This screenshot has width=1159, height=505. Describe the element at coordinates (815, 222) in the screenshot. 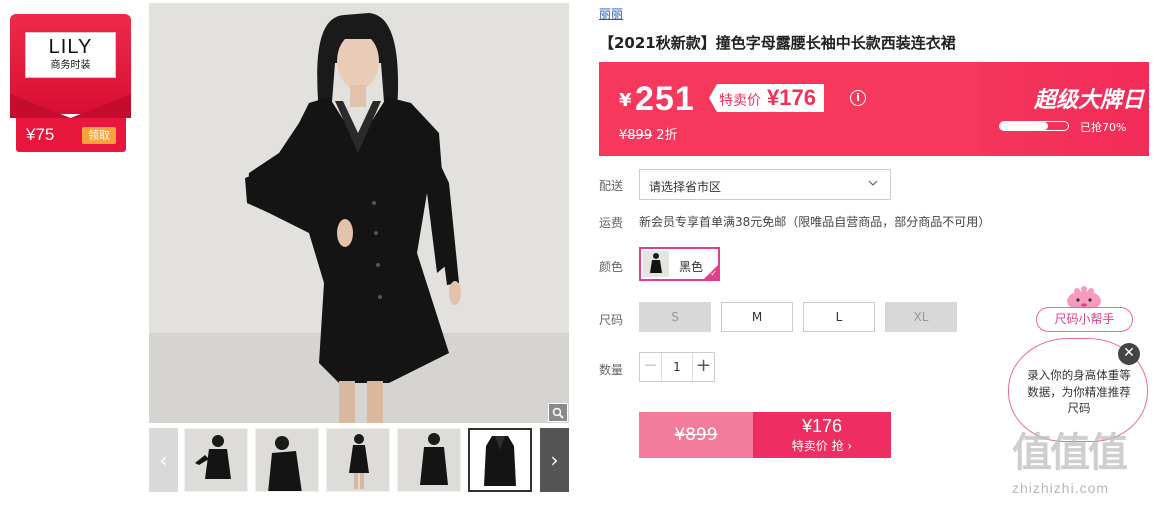

I see `shipping-info: 新会员专享首单满38元免邮（限唯品自营商品，部分商品不可用）` at that location.